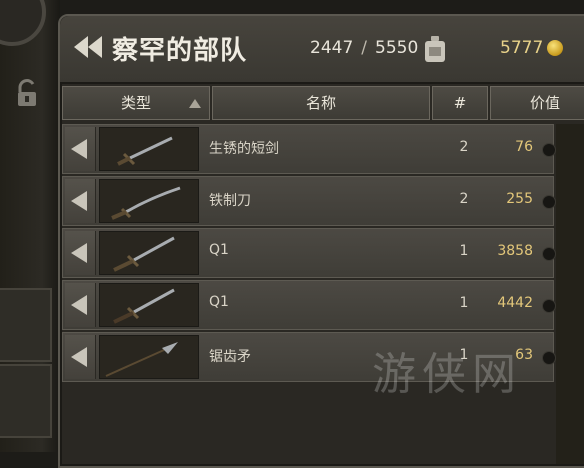  What do you see at coordinates (27, 93) in the screenshot?
I see `unlock-icon` at bounding box center [27, 93].